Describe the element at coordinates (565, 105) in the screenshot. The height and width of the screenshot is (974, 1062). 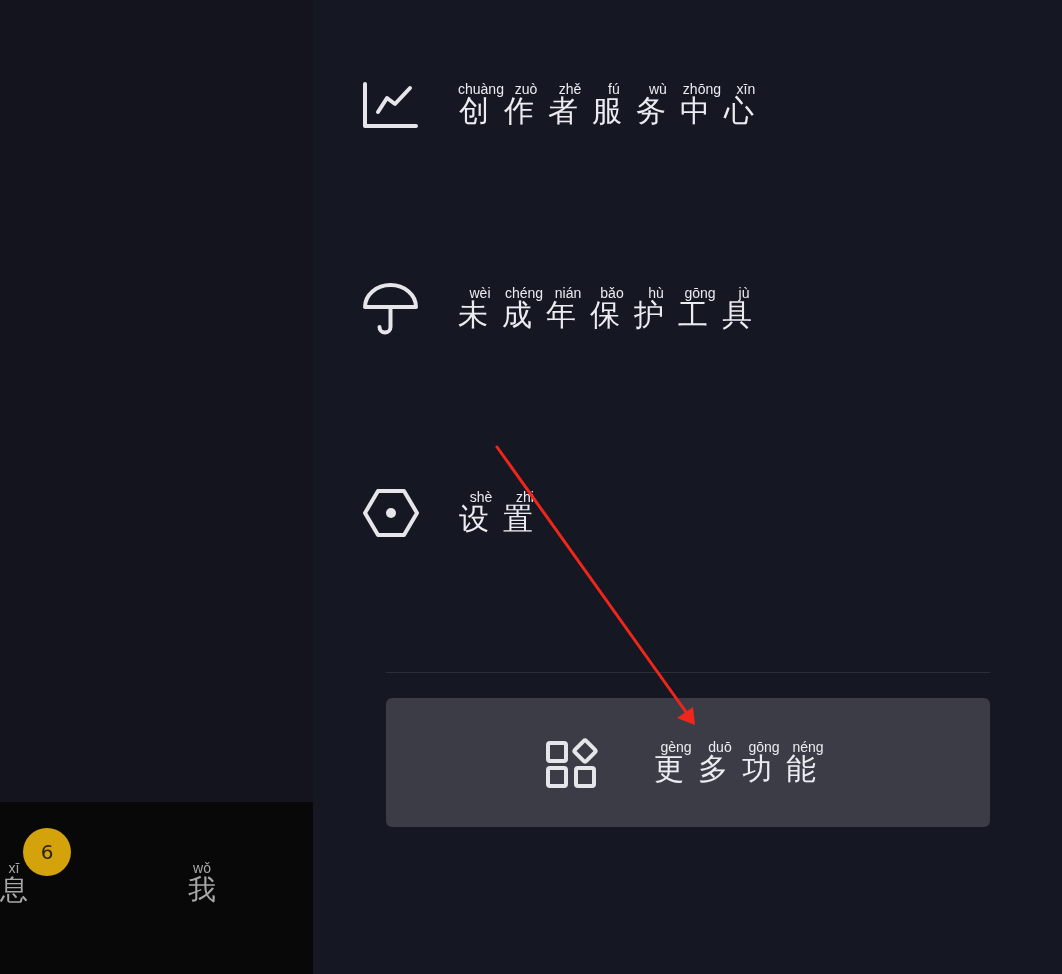
I see `menu-item: 创 chuàng 作 zuò 者 zhě 服 fú 务 wù 中 zhōng 心 xīn` at that location.